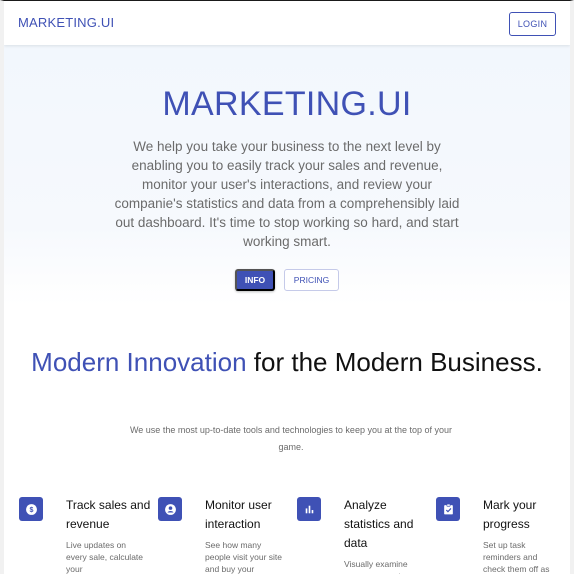  Describe the element at coordinates (379, 524) in the screenshot. I see `feature-title: Analyze statistics and data` at that location.